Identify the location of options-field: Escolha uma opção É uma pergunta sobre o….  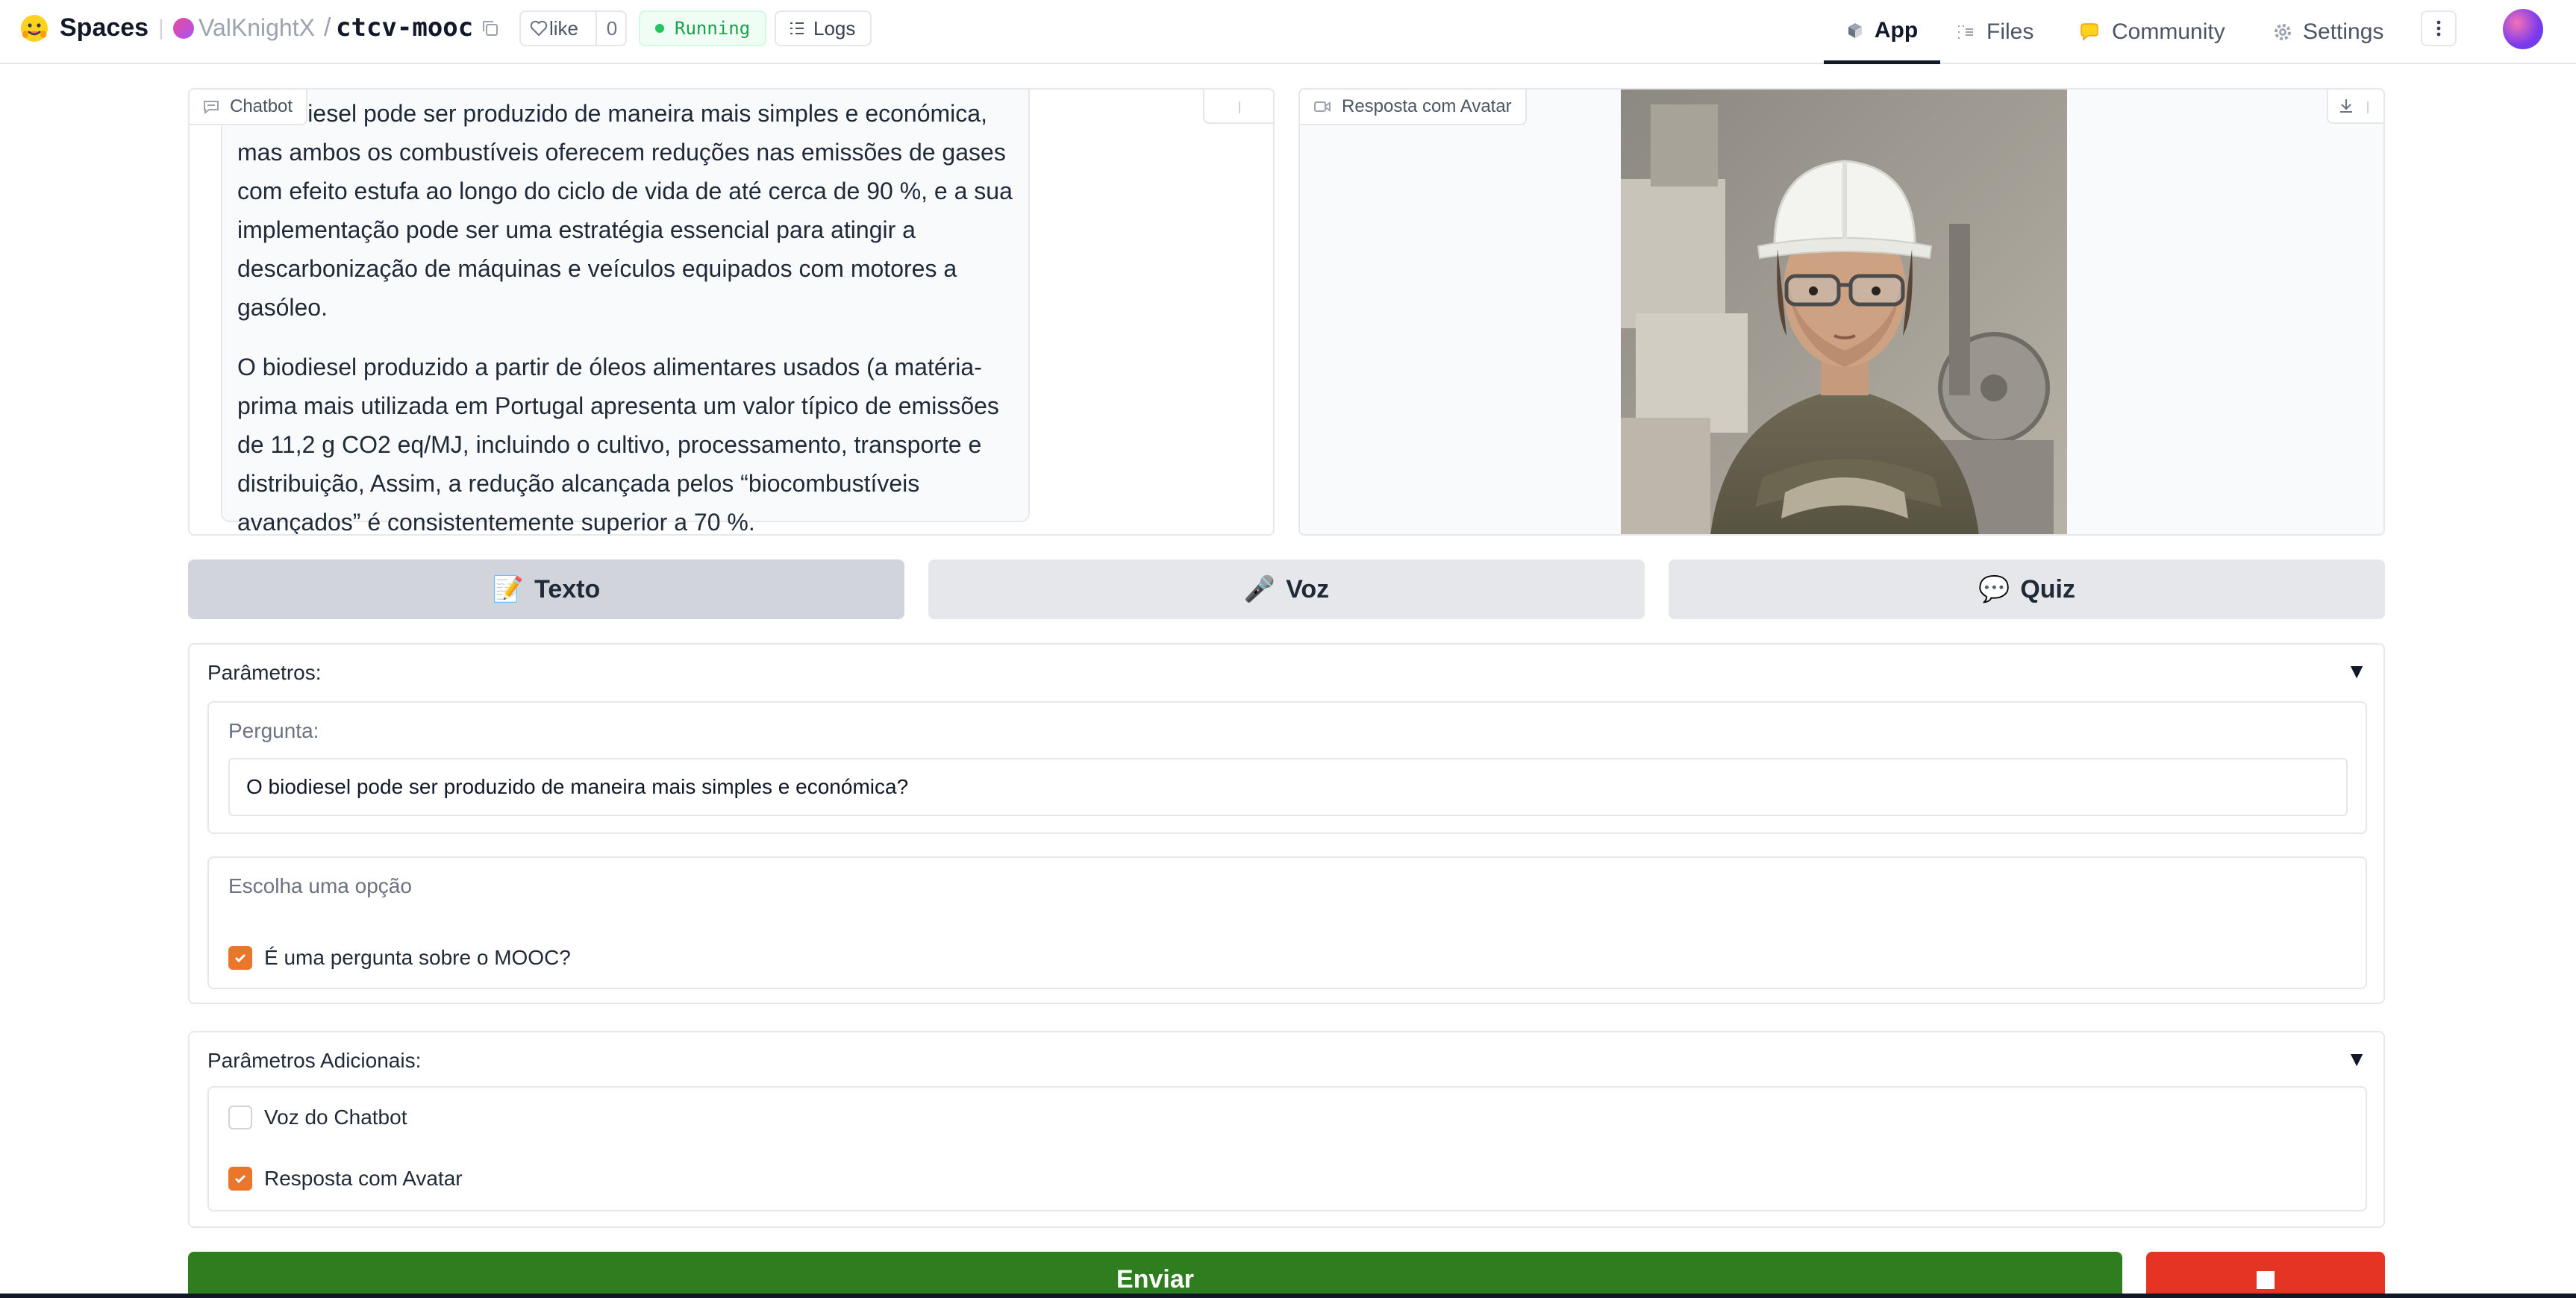
(1287, 922).